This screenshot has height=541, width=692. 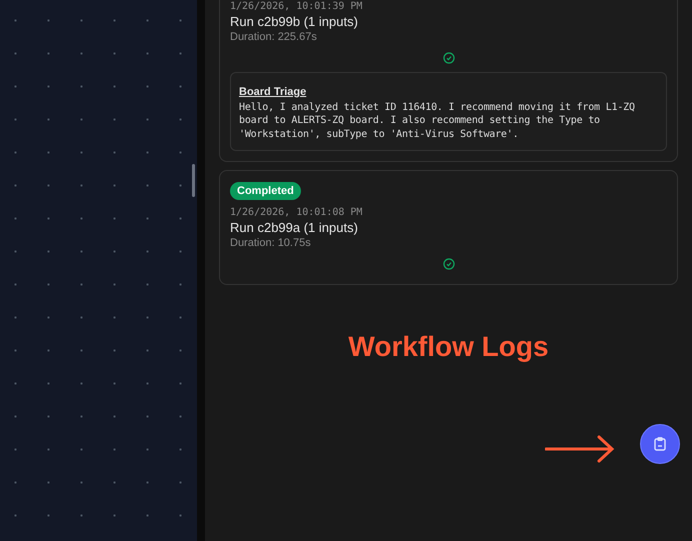 I want to click on output-text: Hello, I analyzed ticket ID 116410. I recommend moving it from L1-ZQ board to ALERTS-ZQ board. I also recommend setting the Type to 'Workstation', subType to 'Anti-Virus Software'., so click(x=437, y=121).